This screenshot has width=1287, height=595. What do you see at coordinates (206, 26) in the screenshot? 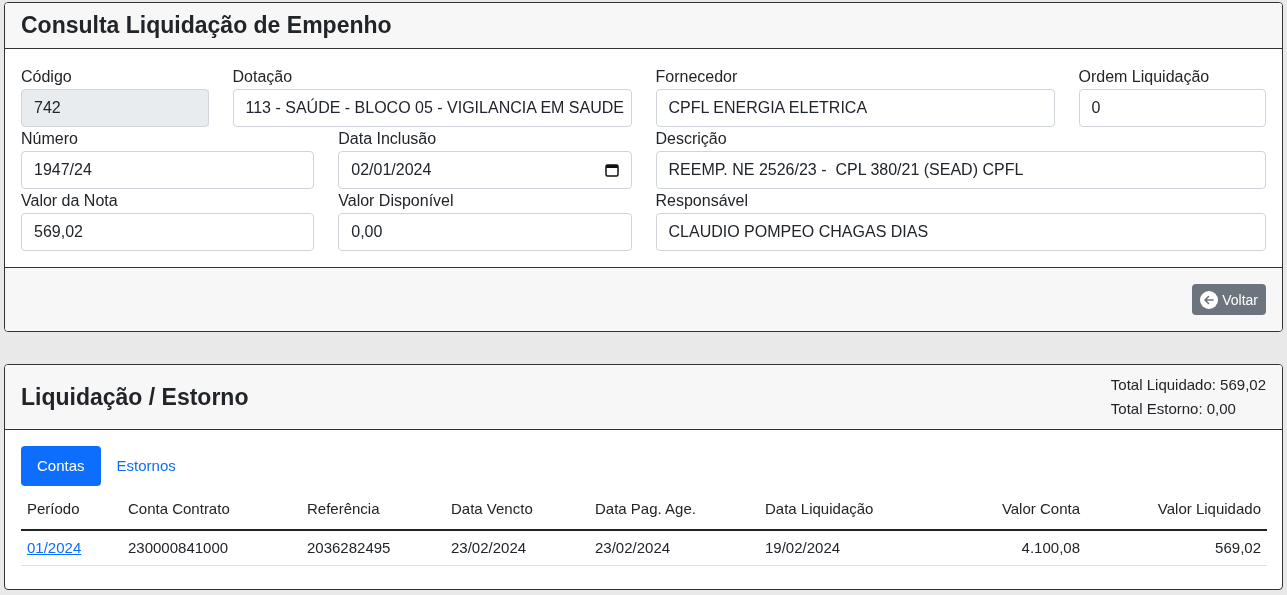
I see `page-title: Consulta Liquidação de Empenho` at bounding box center [206, 26].